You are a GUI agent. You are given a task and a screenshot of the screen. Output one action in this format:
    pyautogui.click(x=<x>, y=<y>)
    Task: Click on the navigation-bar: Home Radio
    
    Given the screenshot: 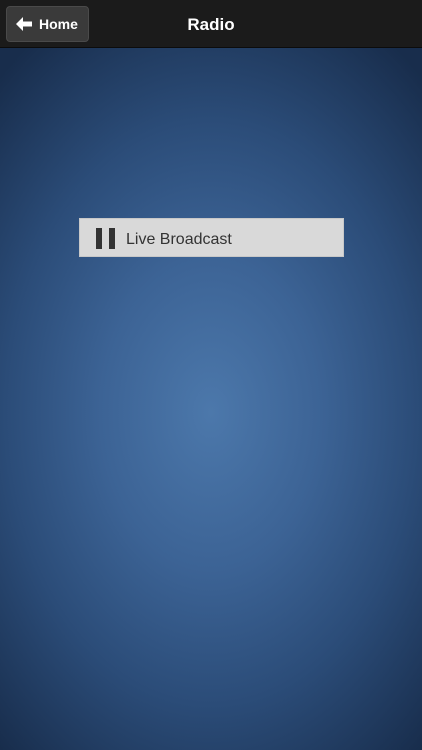 What is the action you would take?
    pyautogui.click(x=211, y=24)
    